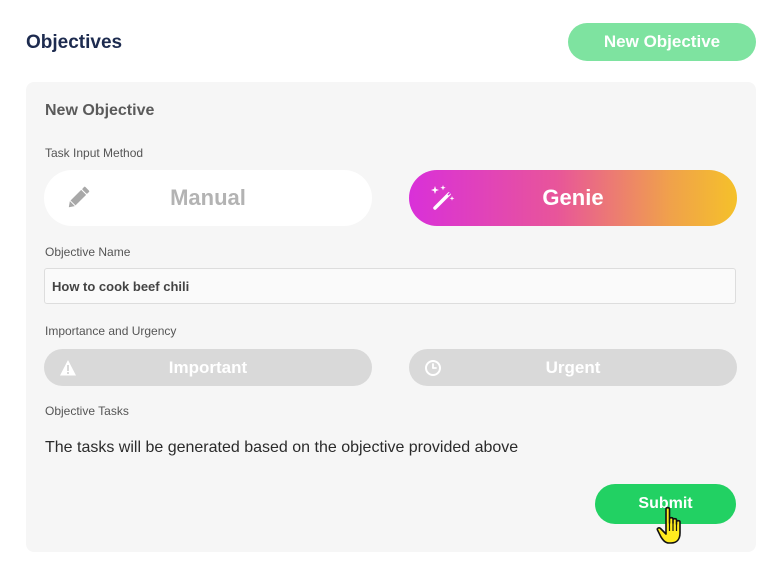 Image resolution: width=782 pixels, height=574 pixels. I want to click on new-objective-button: New Objective, so click(662, 42).